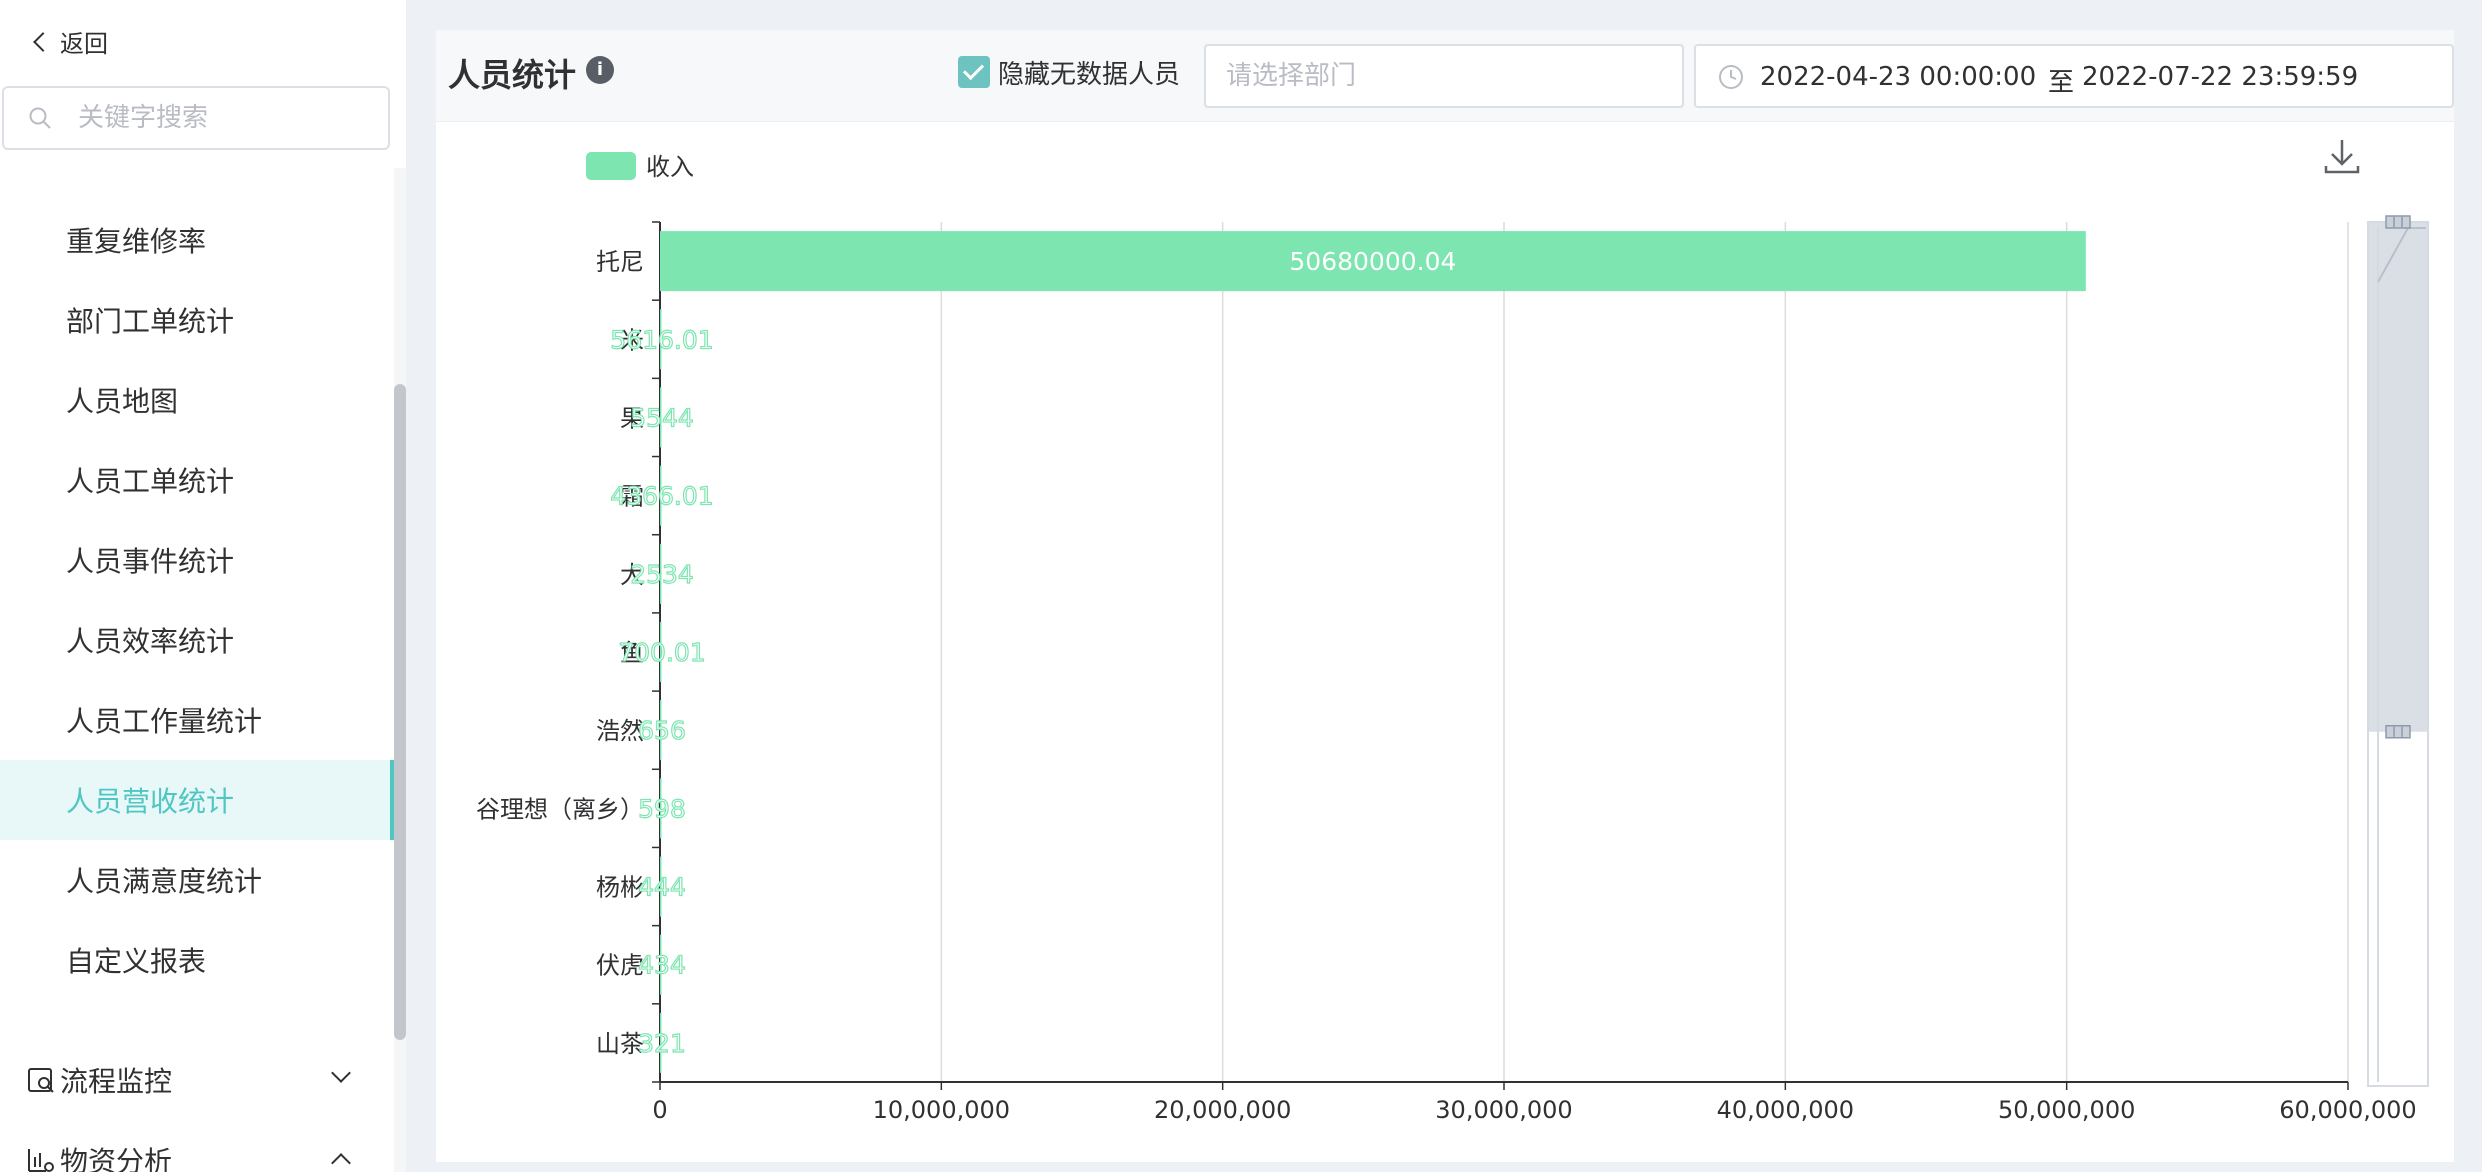 Image resolution: width=2482 pixels, height=1172 pixels. What do you see at coordinates (662, 417) in the screenshot?
I see `bar-value-label: 5544` at bounding box center [662, 417].